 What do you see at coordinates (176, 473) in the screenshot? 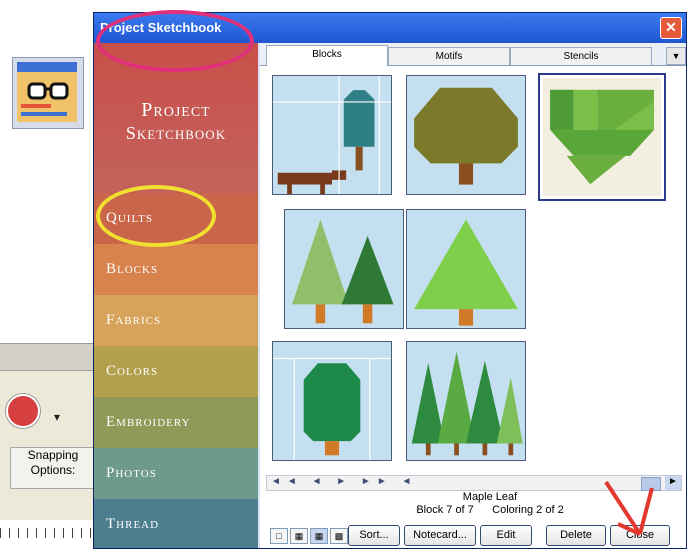
I see `sidebar-item-photos: Photos` at bounding box center [176, 473].